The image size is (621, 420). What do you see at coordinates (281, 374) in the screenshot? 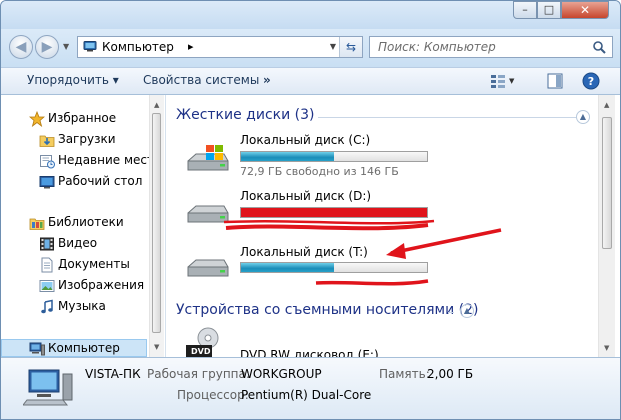
I see `workgroup-value: WORKGROUP` at bounding box center [281, 374].